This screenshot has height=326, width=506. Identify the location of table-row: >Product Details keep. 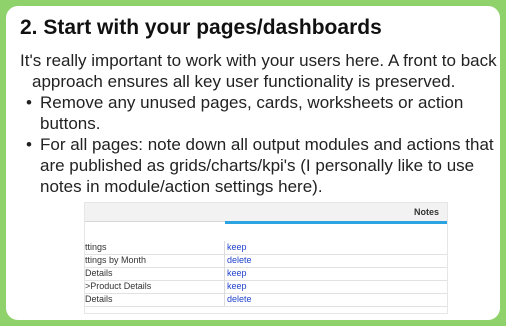
(266, 287).